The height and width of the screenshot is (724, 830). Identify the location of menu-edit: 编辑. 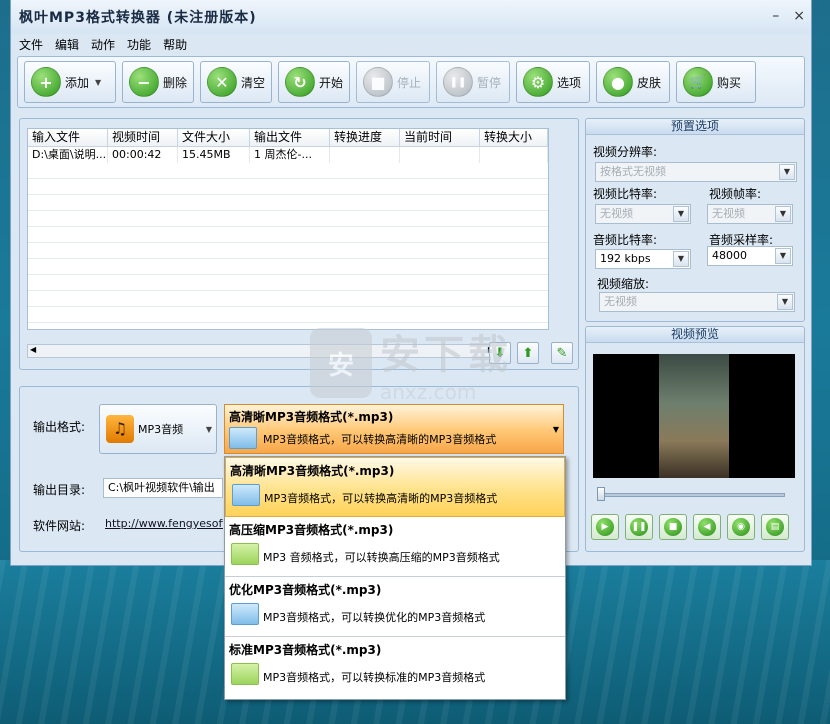
(67, 44).